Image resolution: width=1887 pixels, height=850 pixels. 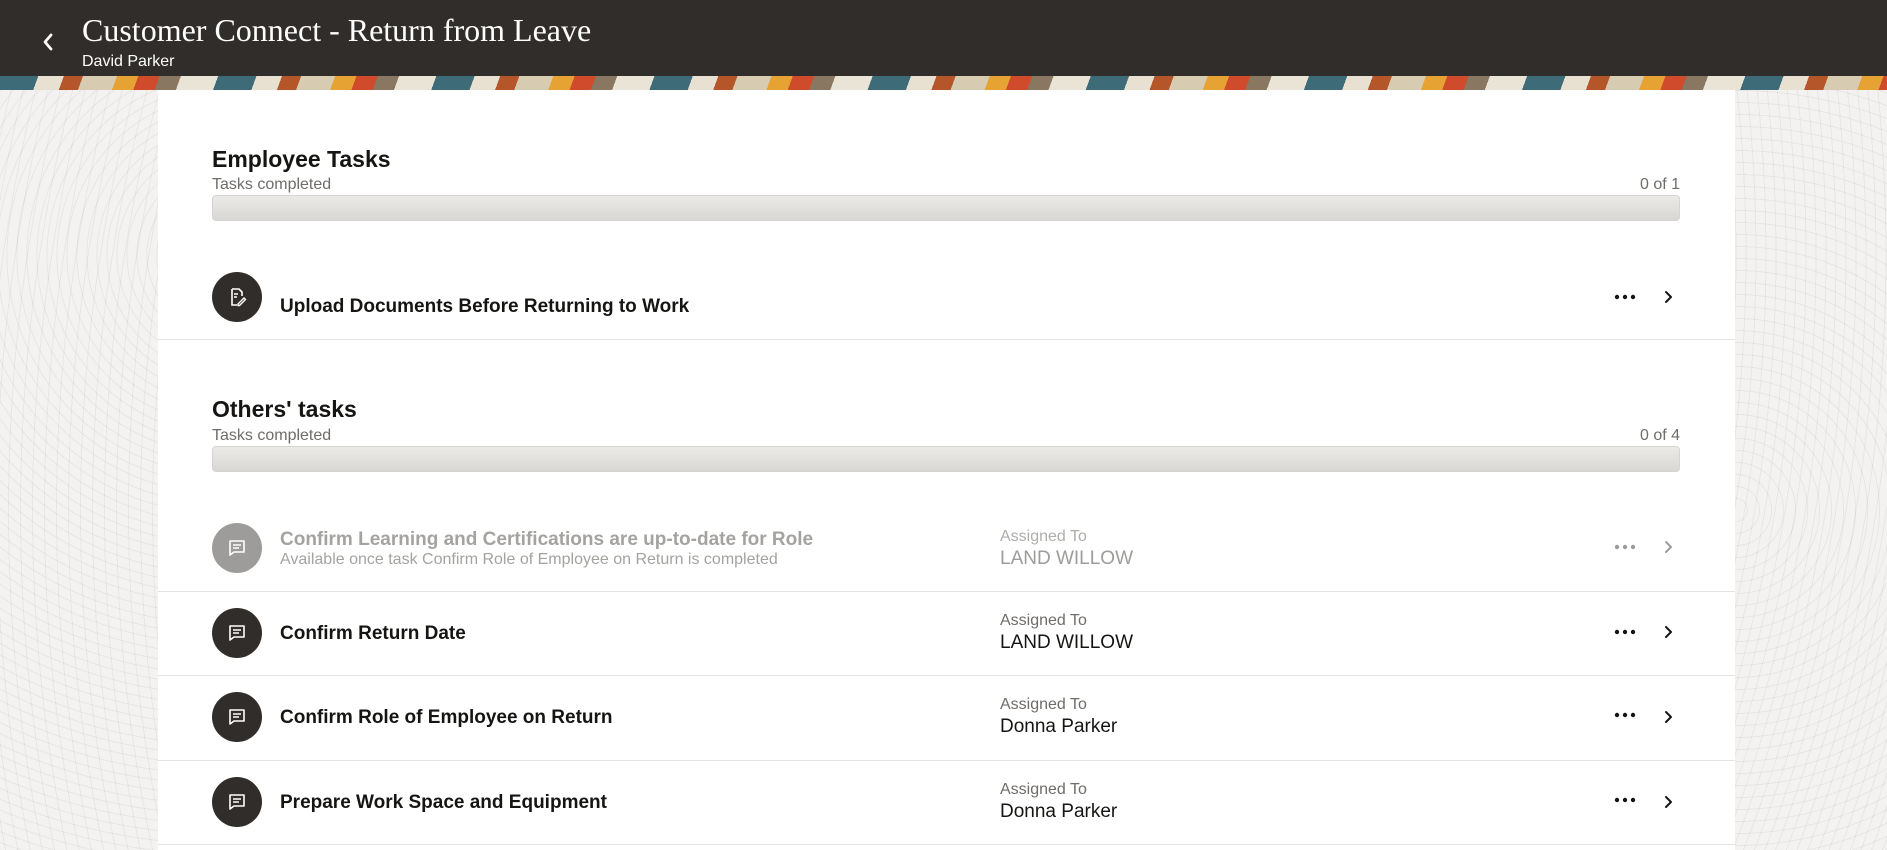 I want to click on progress-count: 0 of 1, so click(x=1659, y=184).